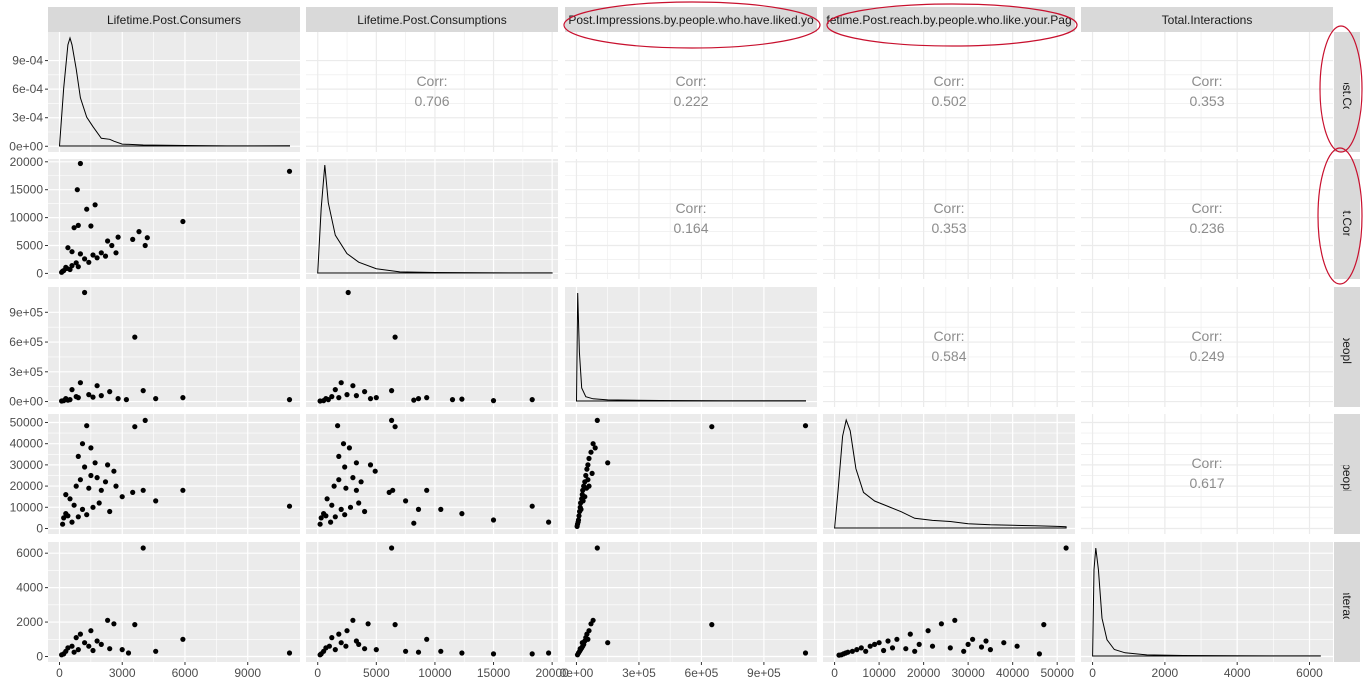 This screenshot has width=1366, height=685. Describe the element at coordinates (1058, 673) in the screenshot. I see `x-tick-label-c4: 50000` at that location.